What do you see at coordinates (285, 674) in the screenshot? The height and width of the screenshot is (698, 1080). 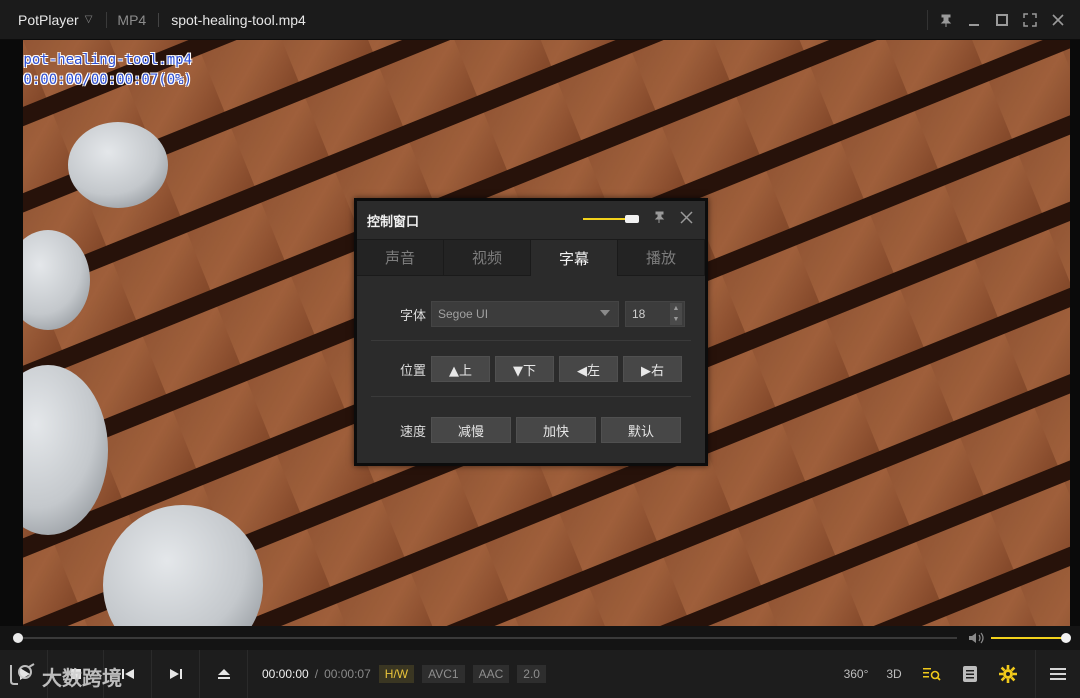 I see `current-time: 00:00:00` at bounding box center [285, 674].